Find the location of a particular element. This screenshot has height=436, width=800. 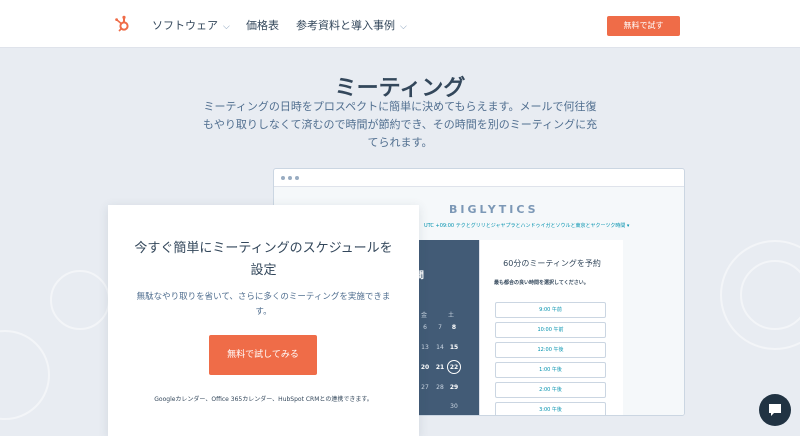

top-navigation: ソフトウェア ⌵ 価格表 参考資料と導入事例 ⌵ 無料で試す is located at coordinates (400, 24).